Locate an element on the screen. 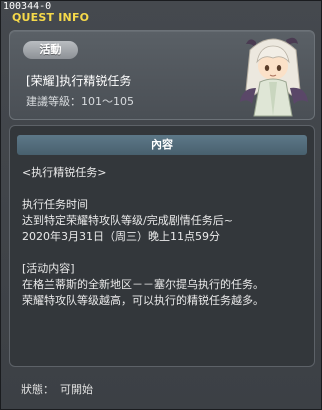 The width and height of the screenshot is (322, 410). content-section-header: 內容 is located at coordinates (162, 145).